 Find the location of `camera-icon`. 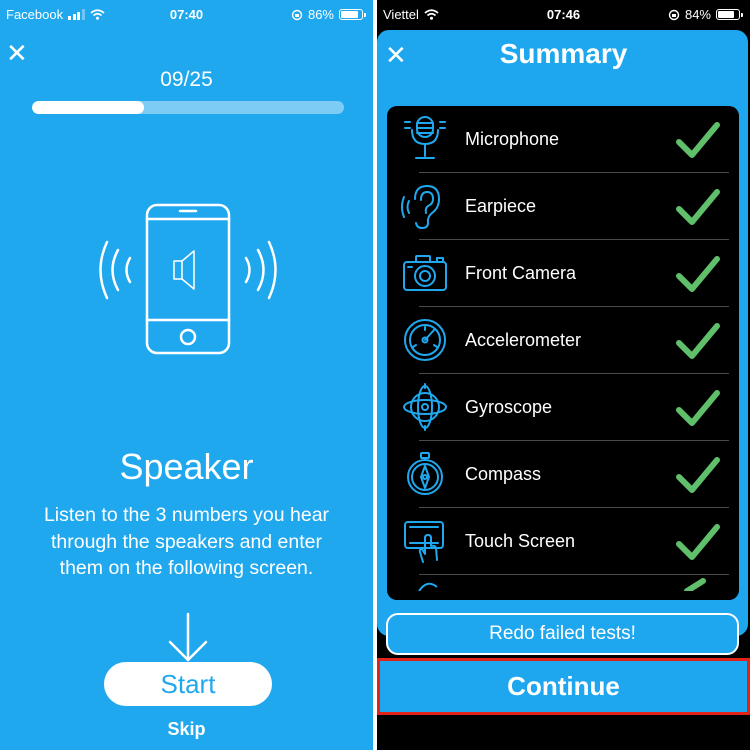

camera-icon is located at coordinates (425, 273).